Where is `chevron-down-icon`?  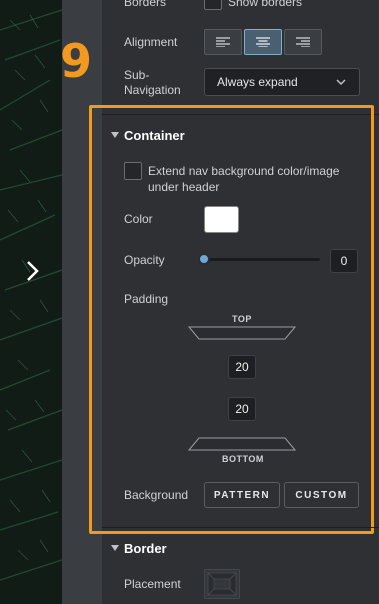 chevron-down-icon is located at coordinates (341, 82).